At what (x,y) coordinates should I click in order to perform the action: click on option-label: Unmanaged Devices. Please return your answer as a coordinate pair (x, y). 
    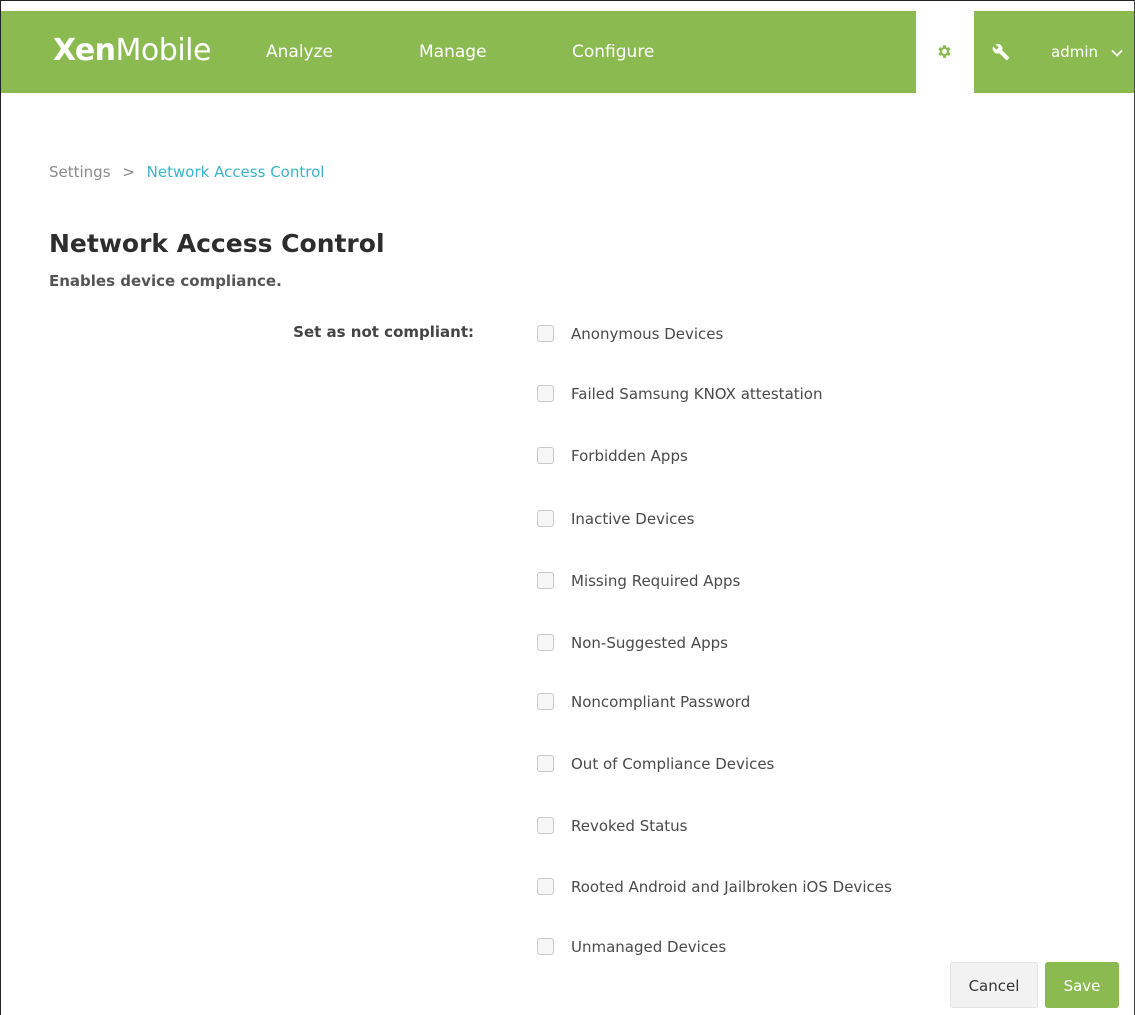
    Looking at the image, I should click on (649, 947).